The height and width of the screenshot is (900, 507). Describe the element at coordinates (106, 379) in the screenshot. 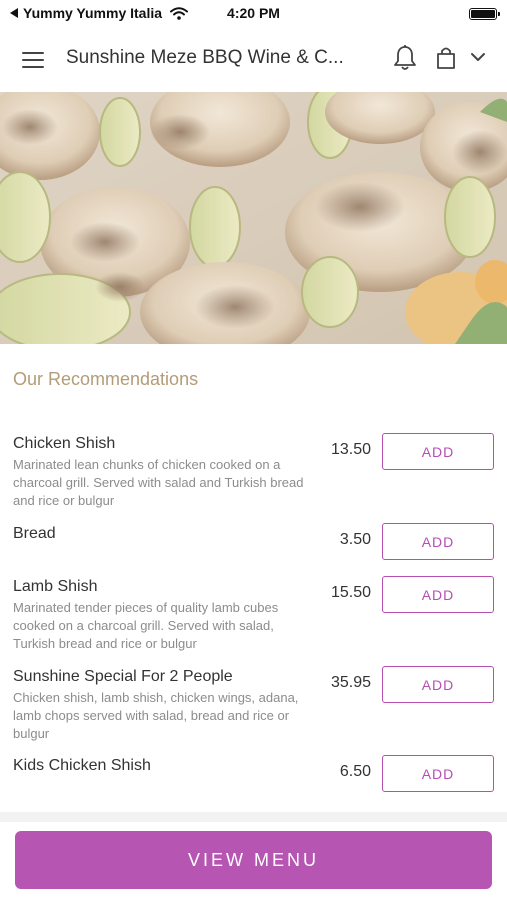

I see `section-title: Our Recommendations` at that location.